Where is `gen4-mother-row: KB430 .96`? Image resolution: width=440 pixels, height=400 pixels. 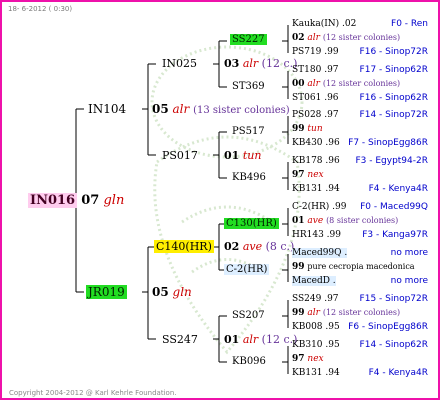
gen4-mother-row: KB430 .96 is located at coordinates (316, 143).